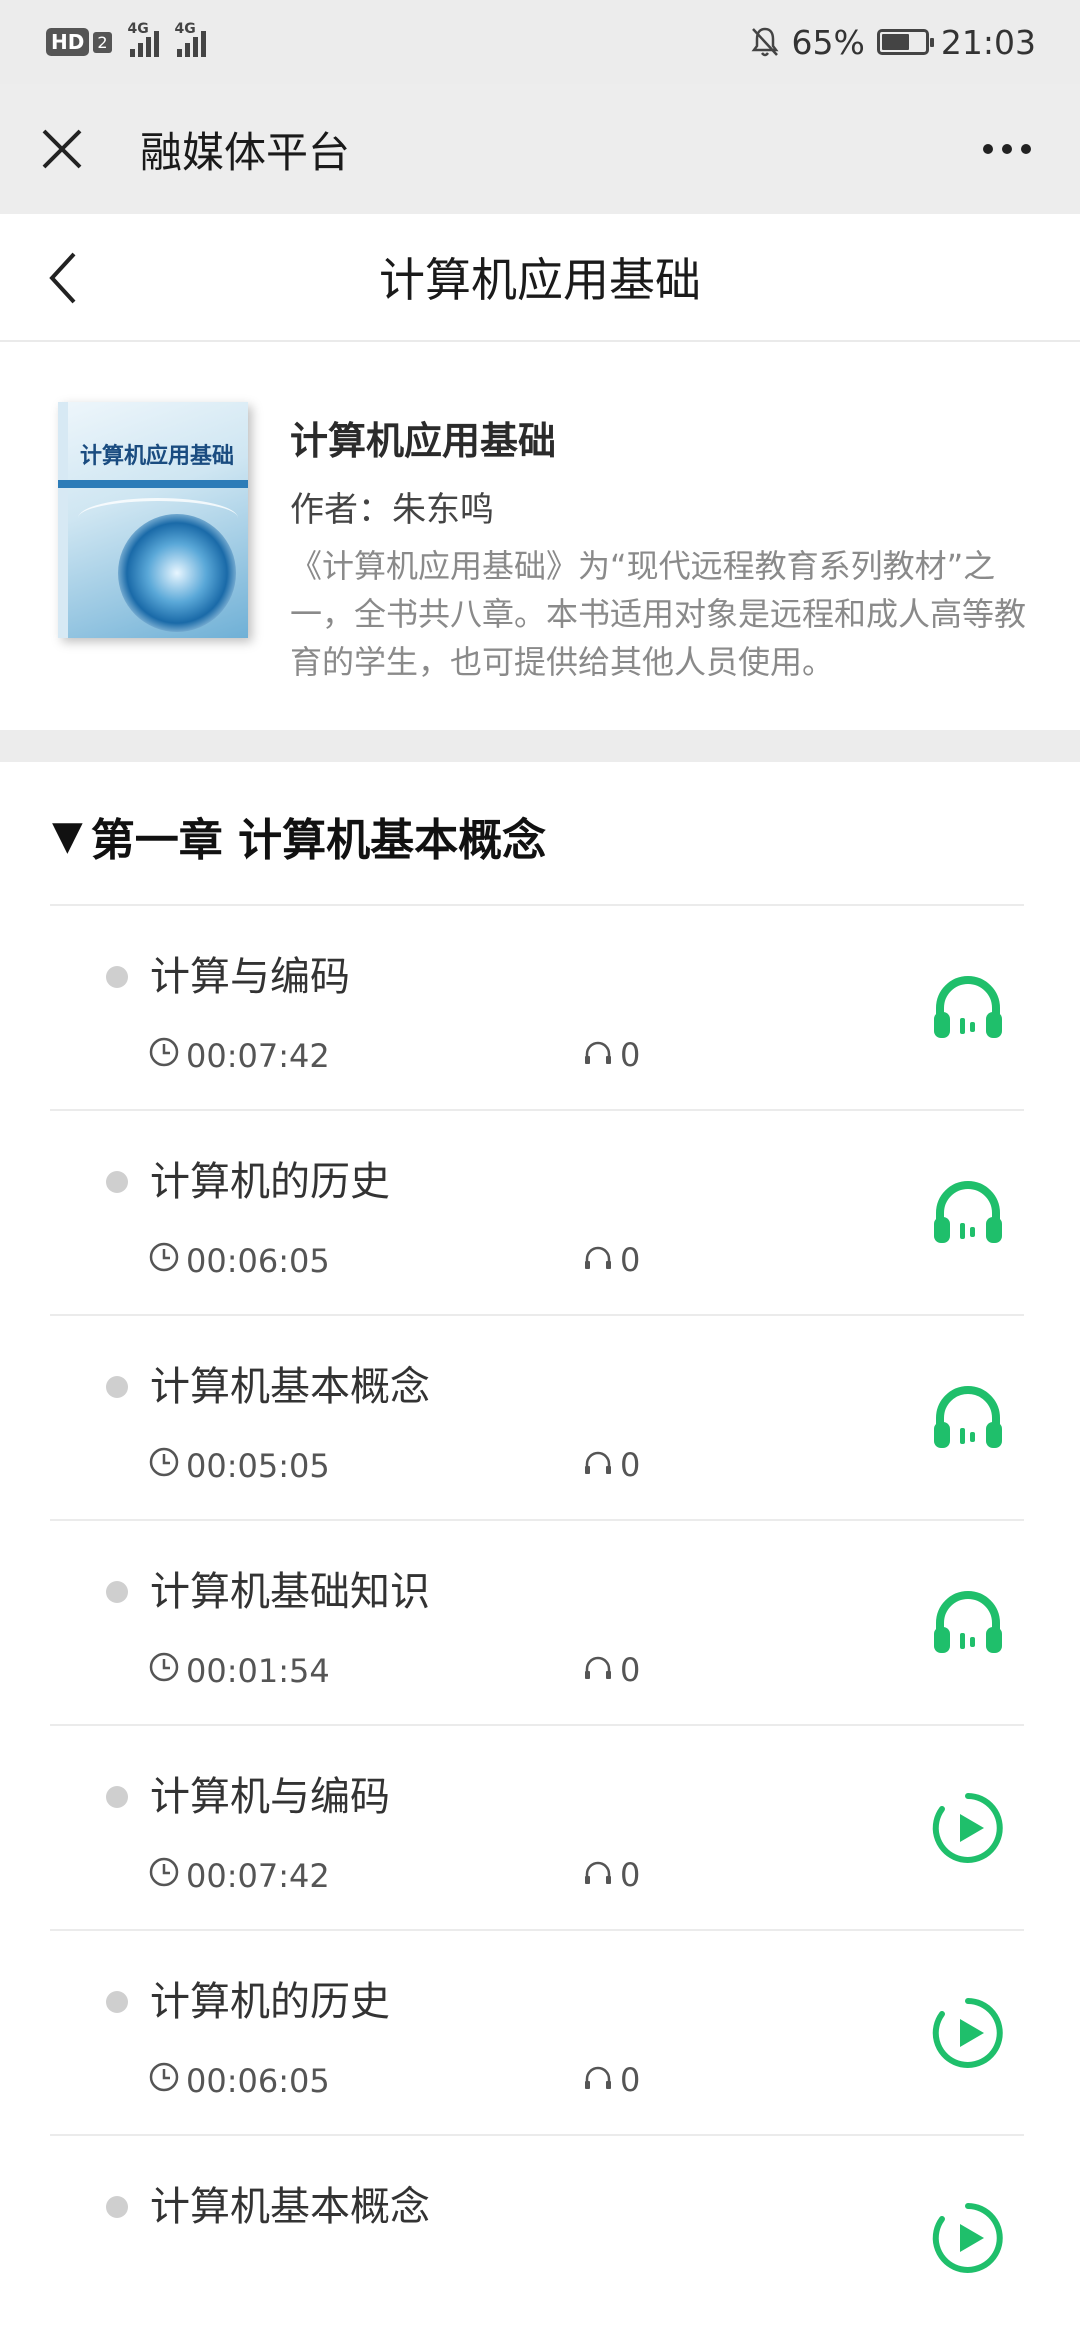 This screenshot has width=1080, height=2339. What do you see at coordinates (258, 1671) in the screenshot?
I see `duration-text: 00:01:54` at bounding box center [258, 1671].